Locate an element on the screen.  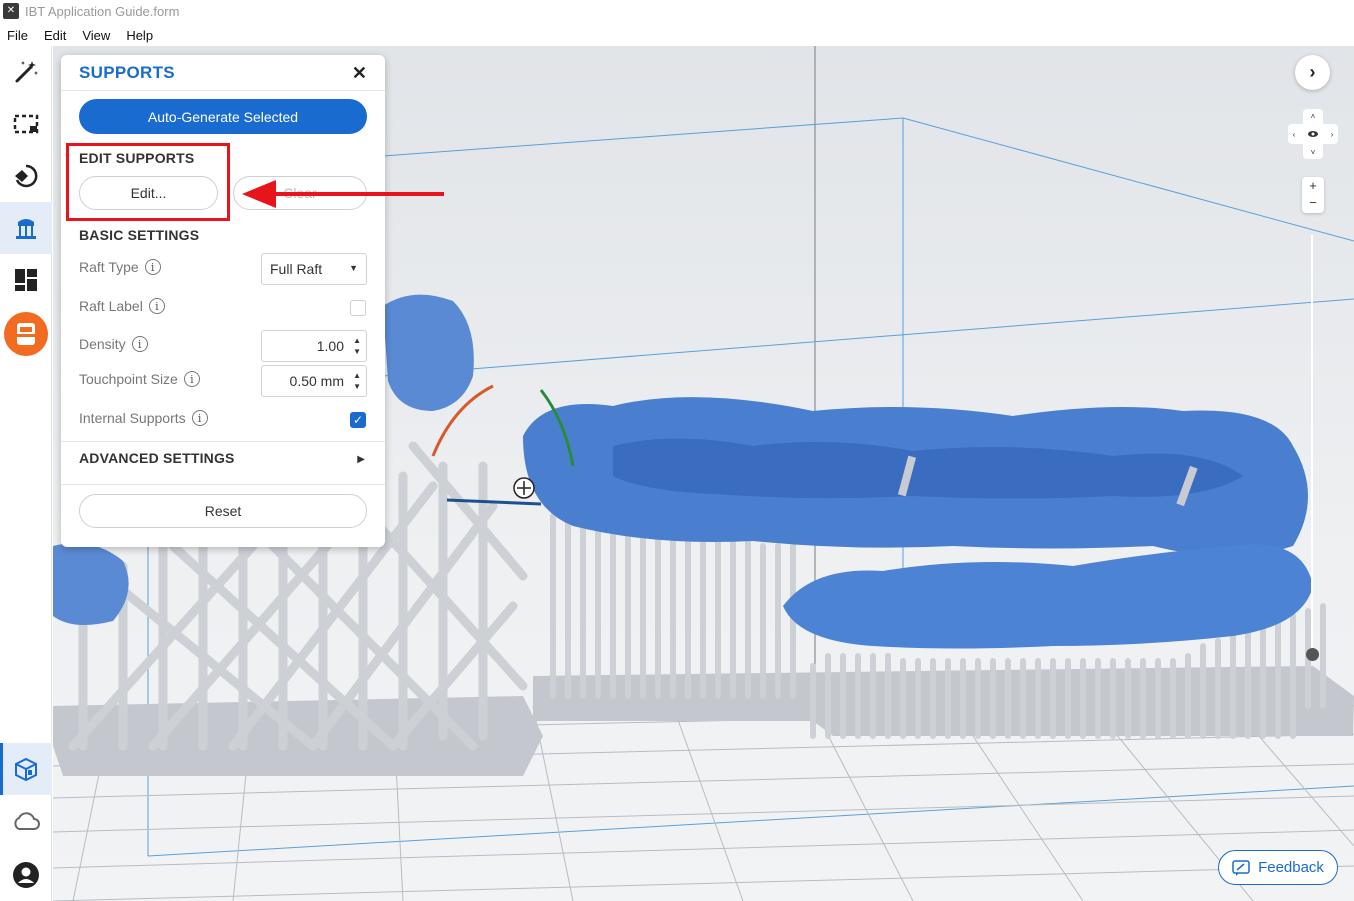
panel-title: SUPPORTS is located at coordinates (127, 72).